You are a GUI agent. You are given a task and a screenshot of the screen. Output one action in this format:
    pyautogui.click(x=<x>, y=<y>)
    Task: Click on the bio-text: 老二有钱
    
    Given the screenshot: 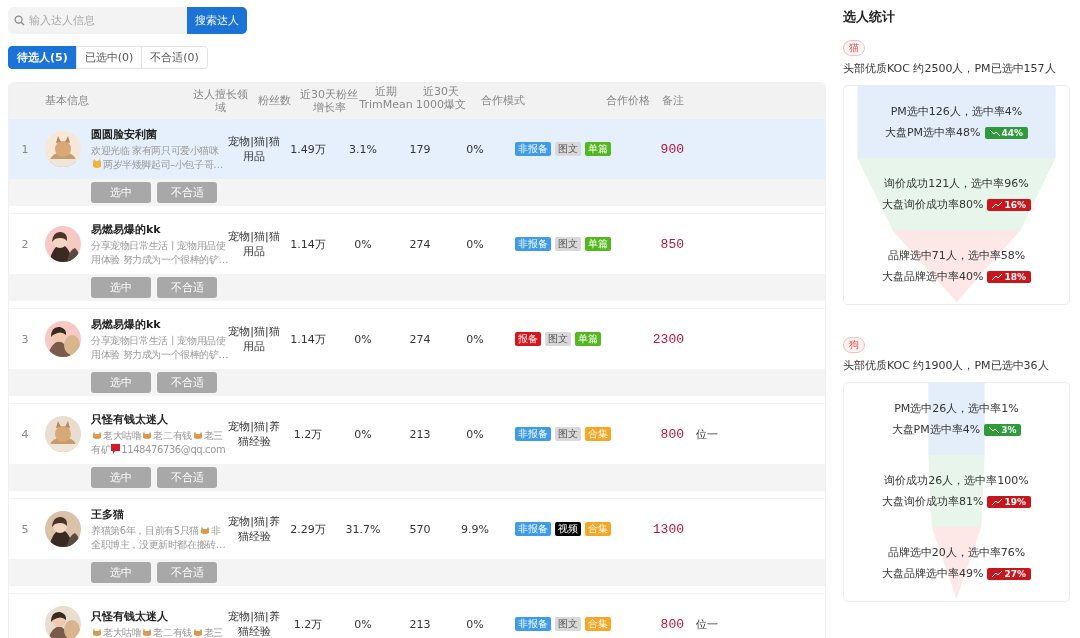 What is the action you would take?
    pyautogui.click(x=172, y=435)
    